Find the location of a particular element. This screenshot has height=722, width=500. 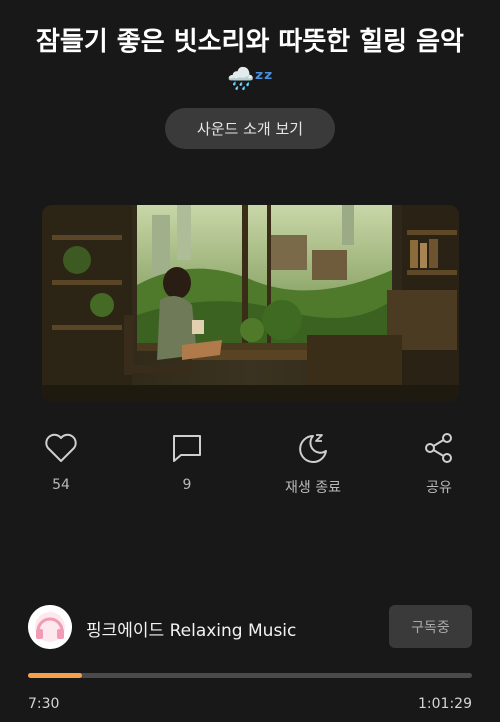

channel-avatar is located at coordinates (50, 627).